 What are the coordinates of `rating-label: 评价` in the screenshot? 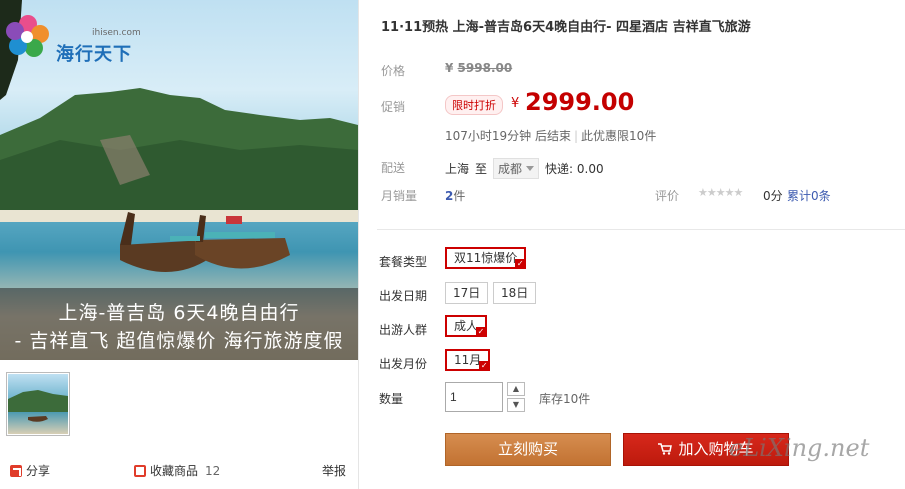 It's located at (667, 196).